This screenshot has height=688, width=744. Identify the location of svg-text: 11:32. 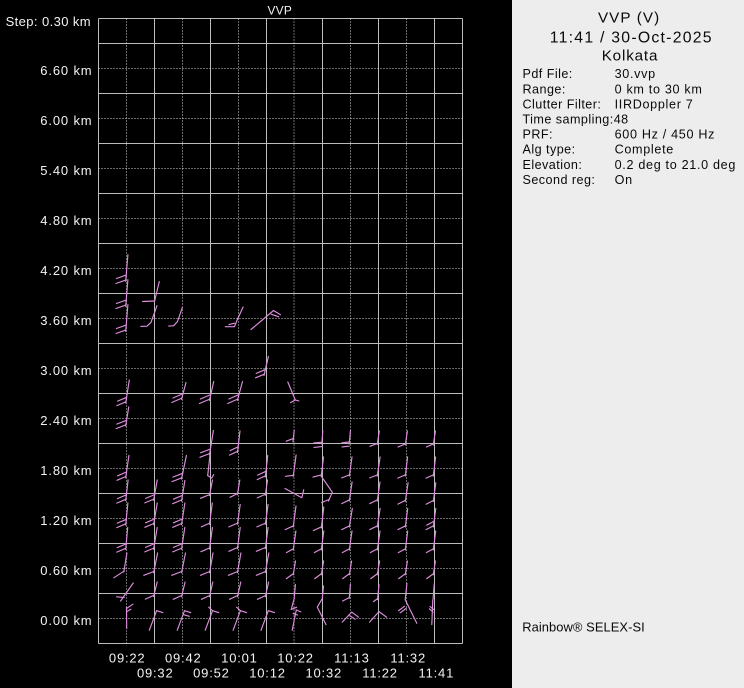
(408, 658).